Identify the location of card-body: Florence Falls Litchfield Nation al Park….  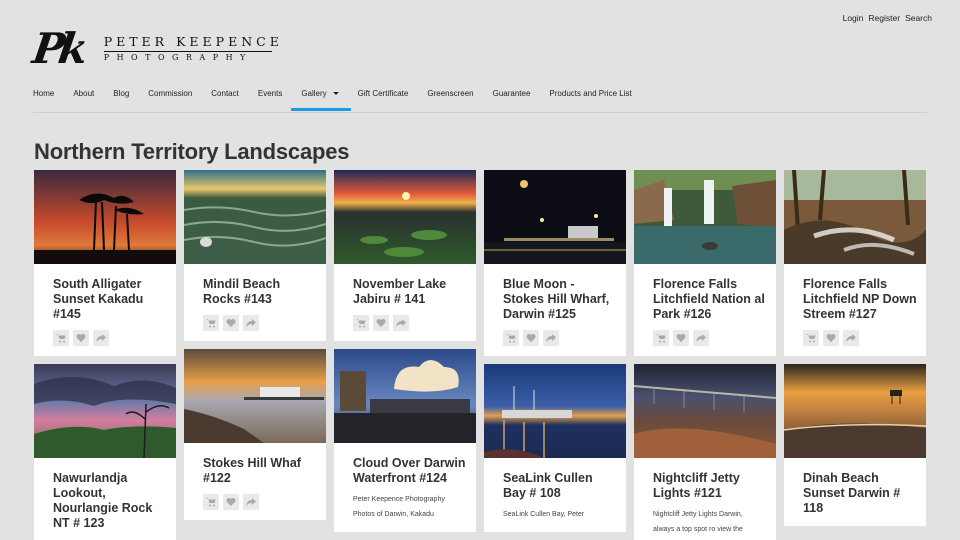
(705, 310).